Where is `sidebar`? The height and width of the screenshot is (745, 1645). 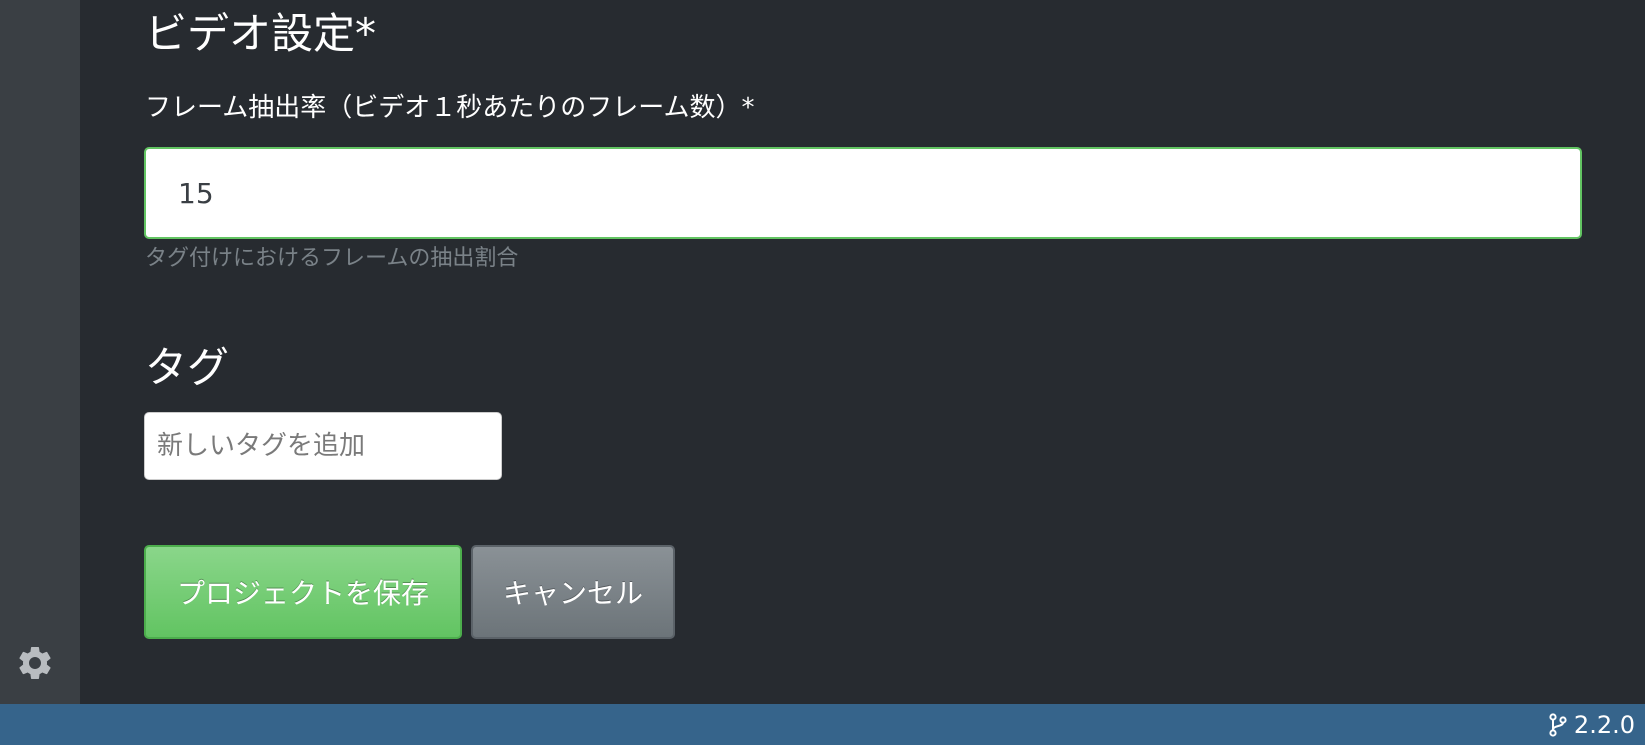 sidebar is located at coordinates (40, 352).